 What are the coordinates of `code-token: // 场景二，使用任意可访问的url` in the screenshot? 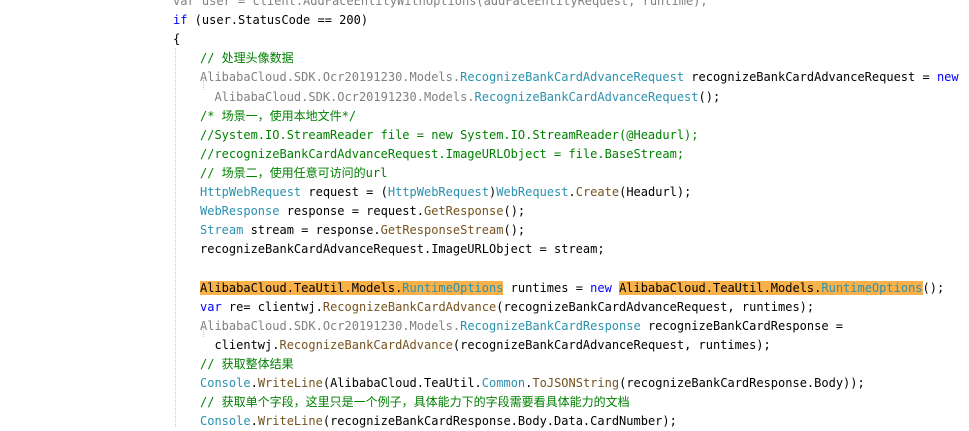 It's located at (294, 172).